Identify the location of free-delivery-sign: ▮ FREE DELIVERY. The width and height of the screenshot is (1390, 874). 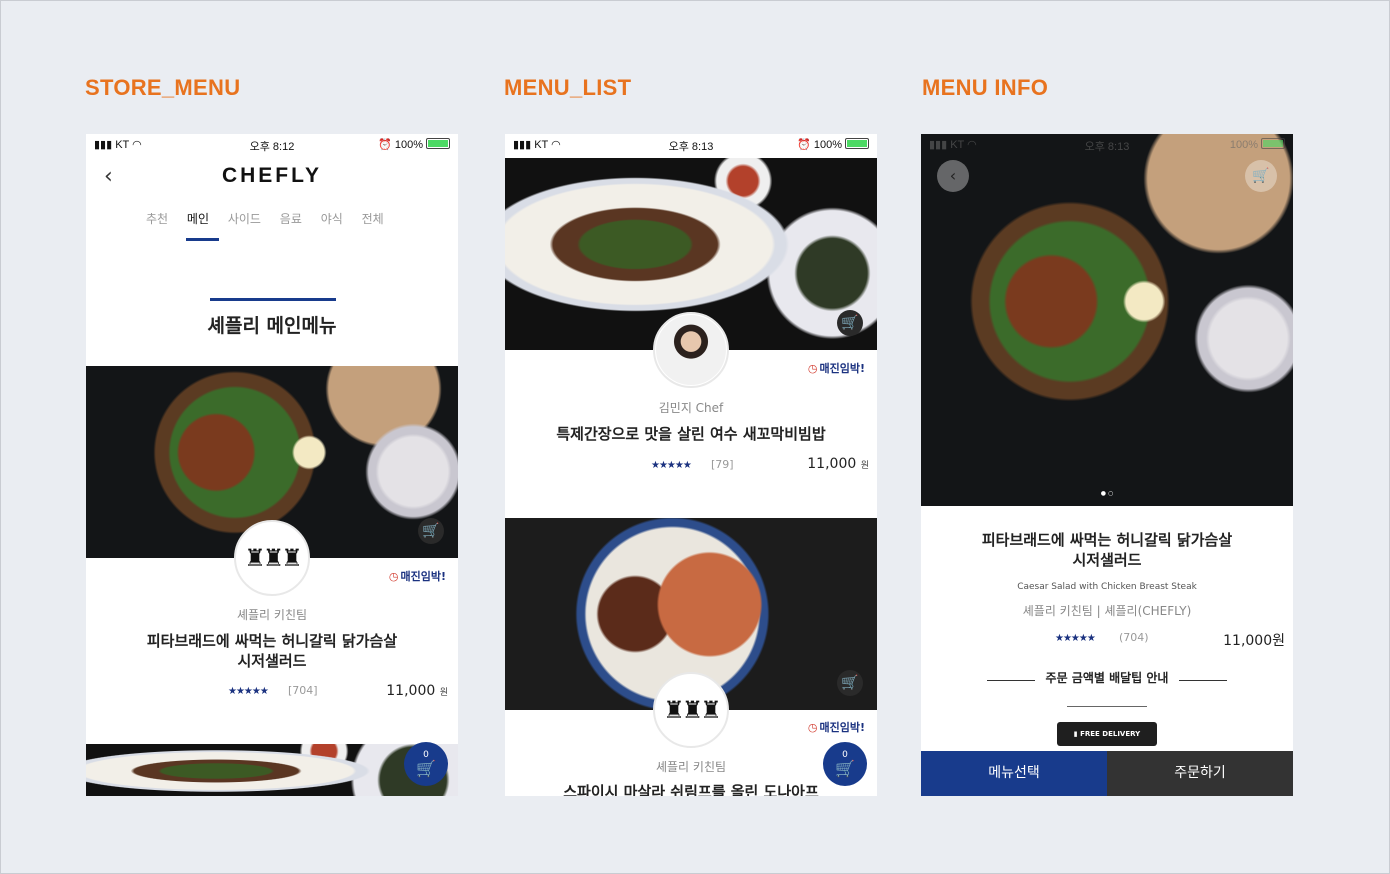
(1107, 734).